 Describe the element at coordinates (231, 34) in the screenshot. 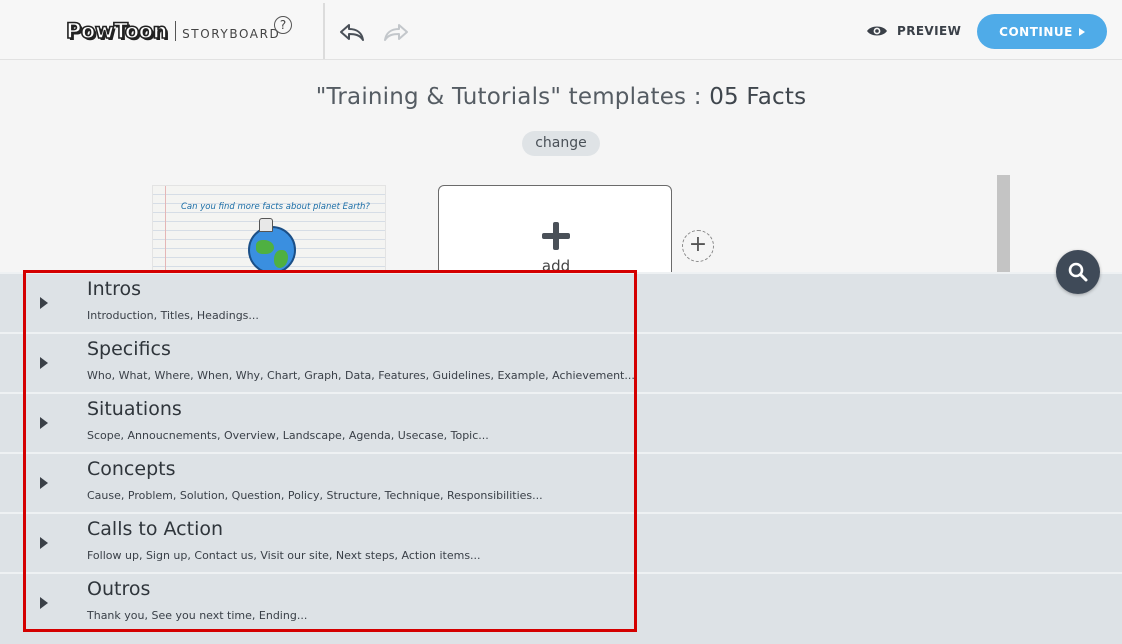

I see `logo-subtitle: STORYBOARD` at that location.